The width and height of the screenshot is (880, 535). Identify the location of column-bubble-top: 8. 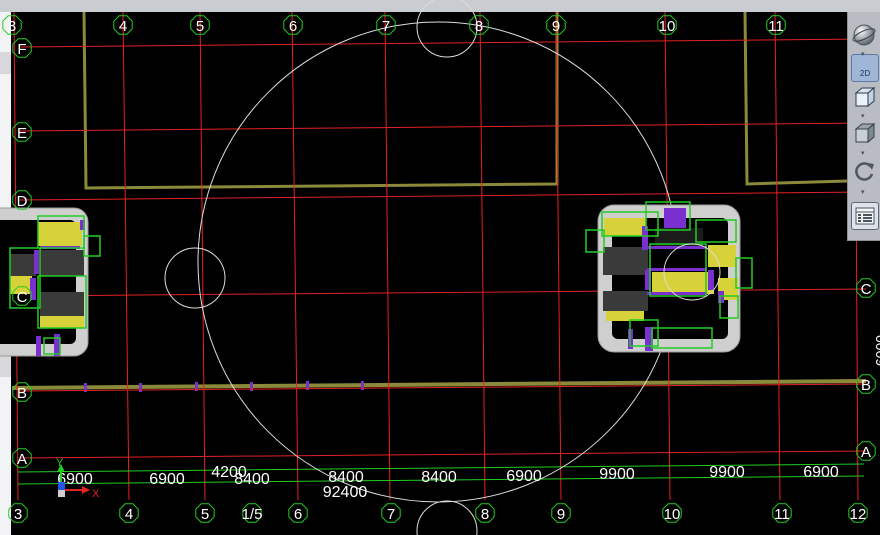
(479, 25).